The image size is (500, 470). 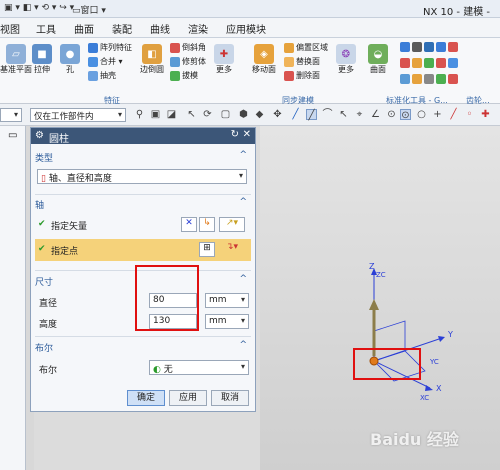 I want to click on replace-face-icon, so click(x=289, y=61).